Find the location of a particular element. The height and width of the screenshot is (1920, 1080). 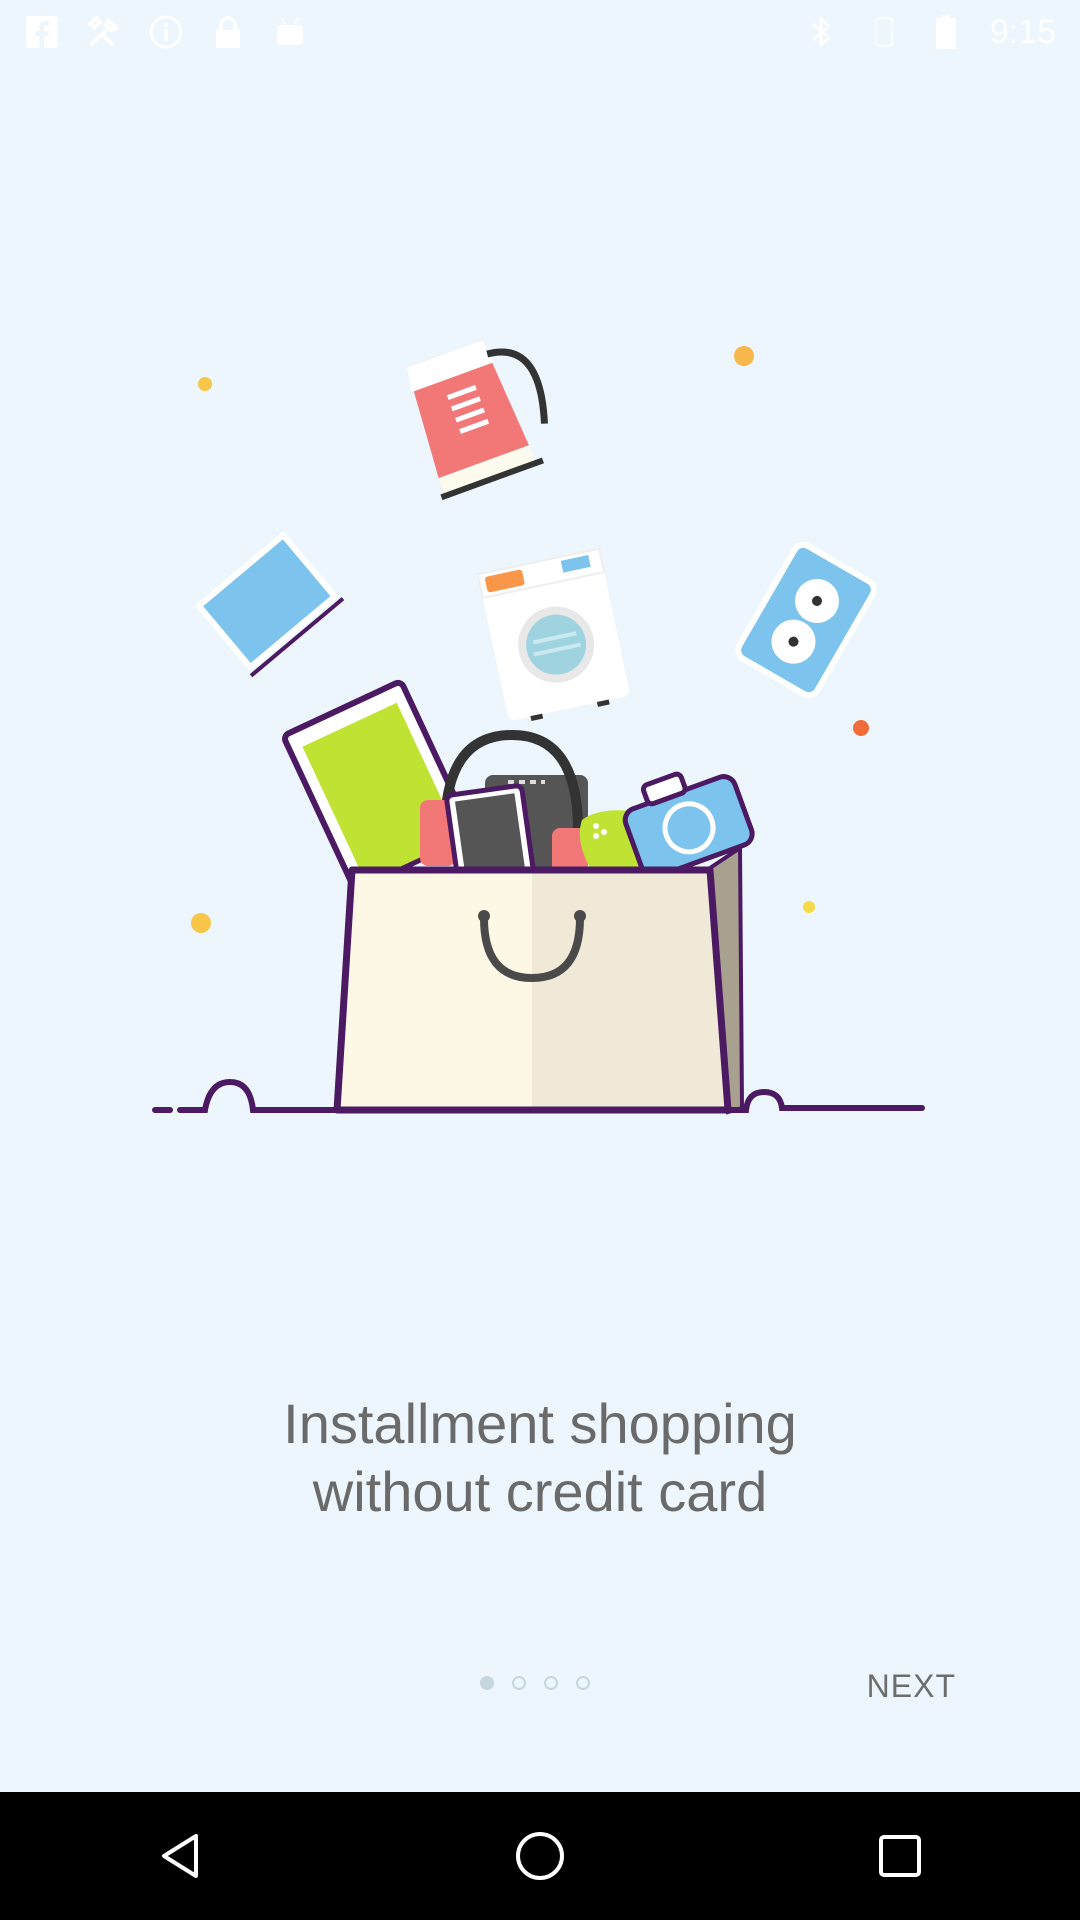

home-icon is located at coordinates (540, 1856).